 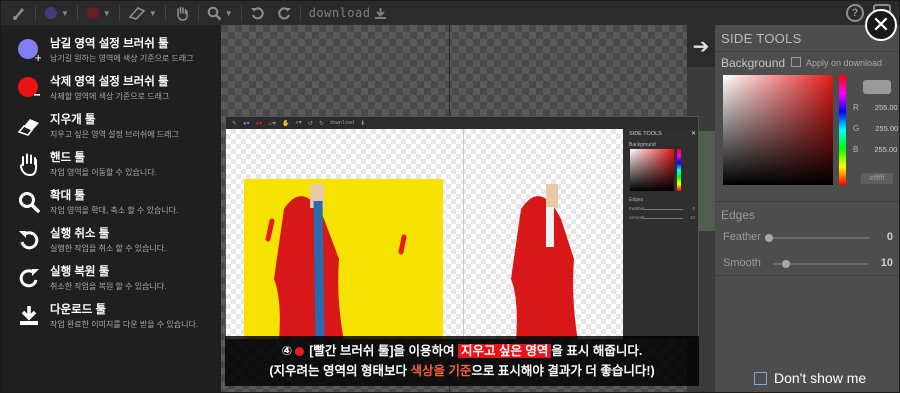 What do you see at coordinates (504, 351) in the screenshot?
I see `caption-highlight: 지우고 싶은 영역` at bounding box center [504, 351].